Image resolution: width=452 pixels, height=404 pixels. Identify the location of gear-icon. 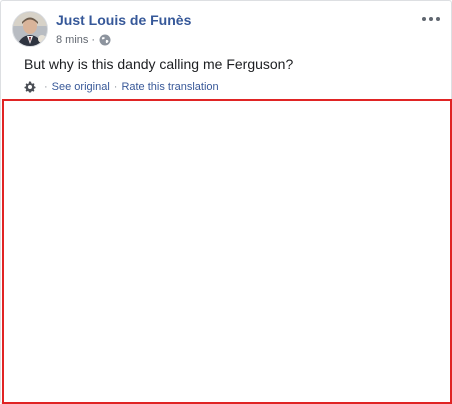
(30, 87).